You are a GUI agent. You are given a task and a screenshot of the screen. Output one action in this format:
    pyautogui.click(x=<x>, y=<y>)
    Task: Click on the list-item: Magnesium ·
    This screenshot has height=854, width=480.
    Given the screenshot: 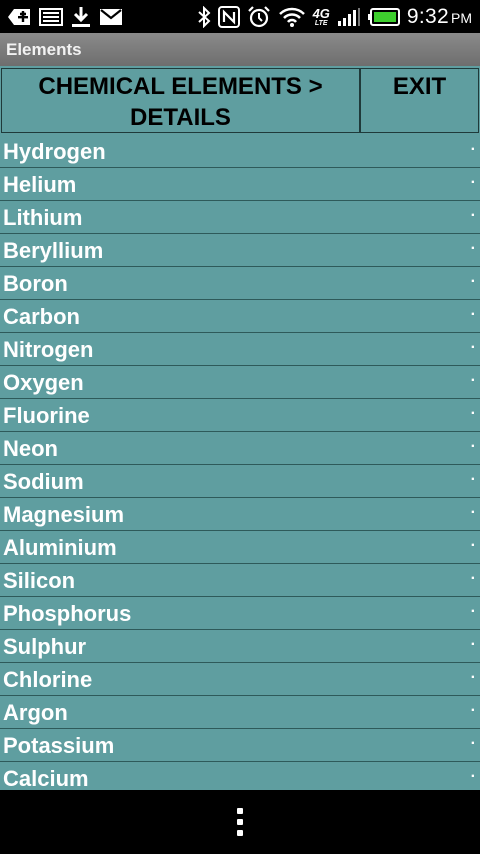 What is the action you would take?
    pyautogui.click(x=240, y=514)
    